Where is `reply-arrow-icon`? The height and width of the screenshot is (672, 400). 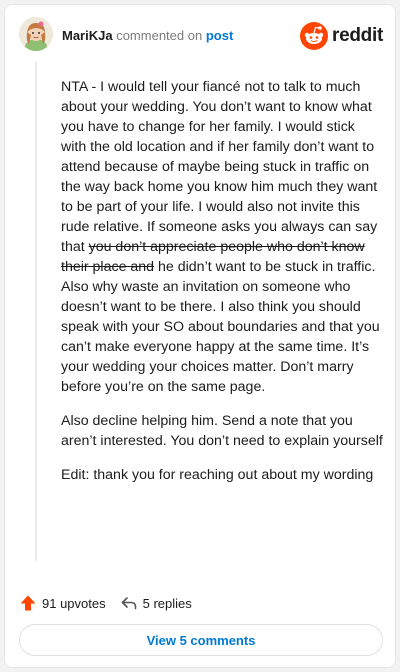
reply-arrow-icon is located at coordinates (128, 603).